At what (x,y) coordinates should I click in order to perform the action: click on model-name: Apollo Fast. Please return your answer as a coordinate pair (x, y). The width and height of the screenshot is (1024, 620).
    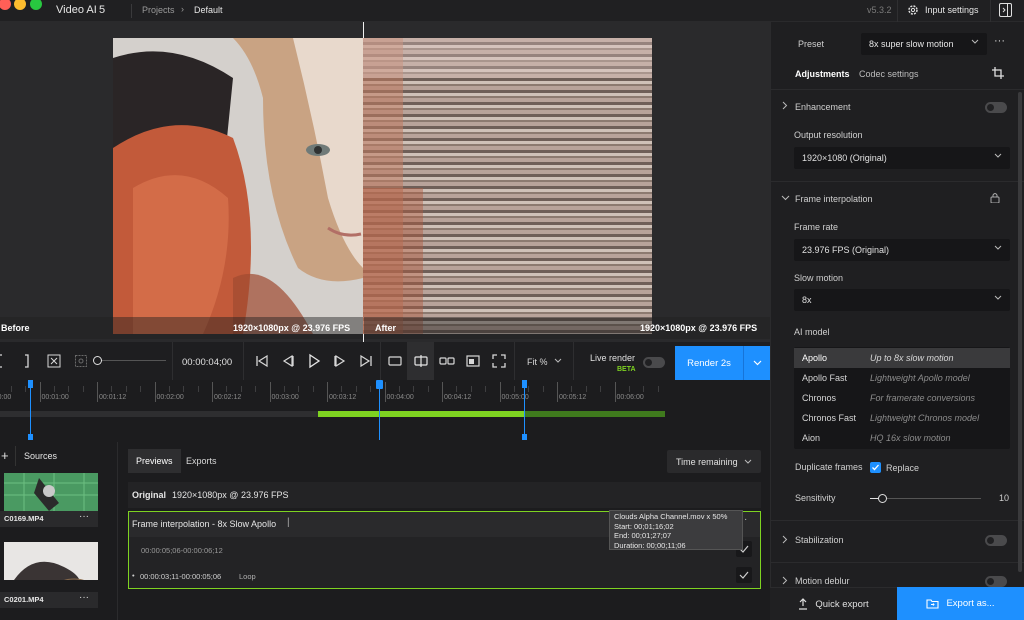
    Looking at the image, I should click on (825, 378).